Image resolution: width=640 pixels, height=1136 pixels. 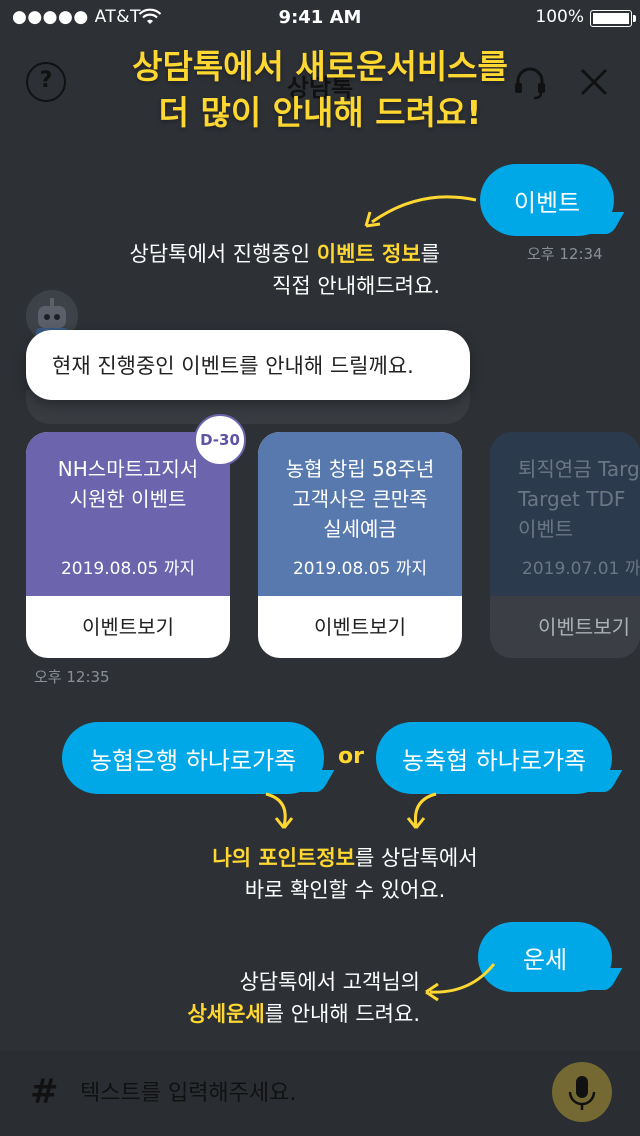 I want to click on event-card-title: 퇴직연금 Targ Target TDF 이벤트, so click(x=579, y=499).